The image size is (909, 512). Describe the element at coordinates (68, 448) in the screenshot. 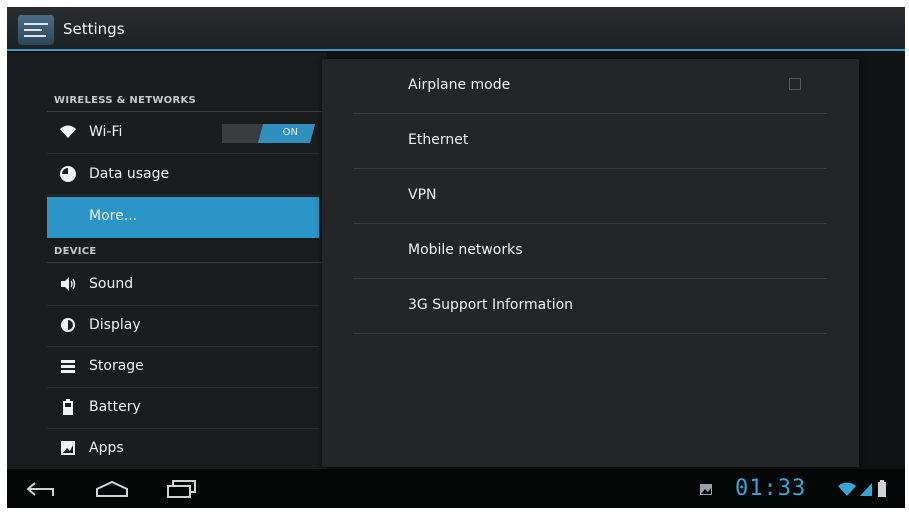

I see `apps-icon` at that location.